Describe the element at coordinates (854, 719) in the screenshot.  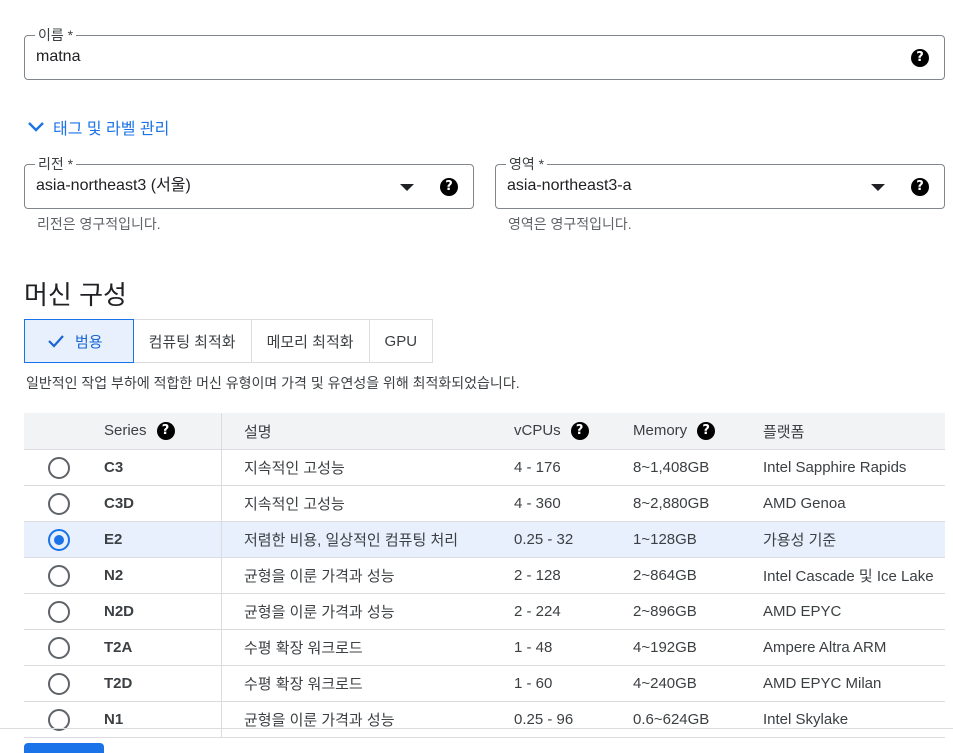
I see `platform-cell: Intel Skylake` at that location.